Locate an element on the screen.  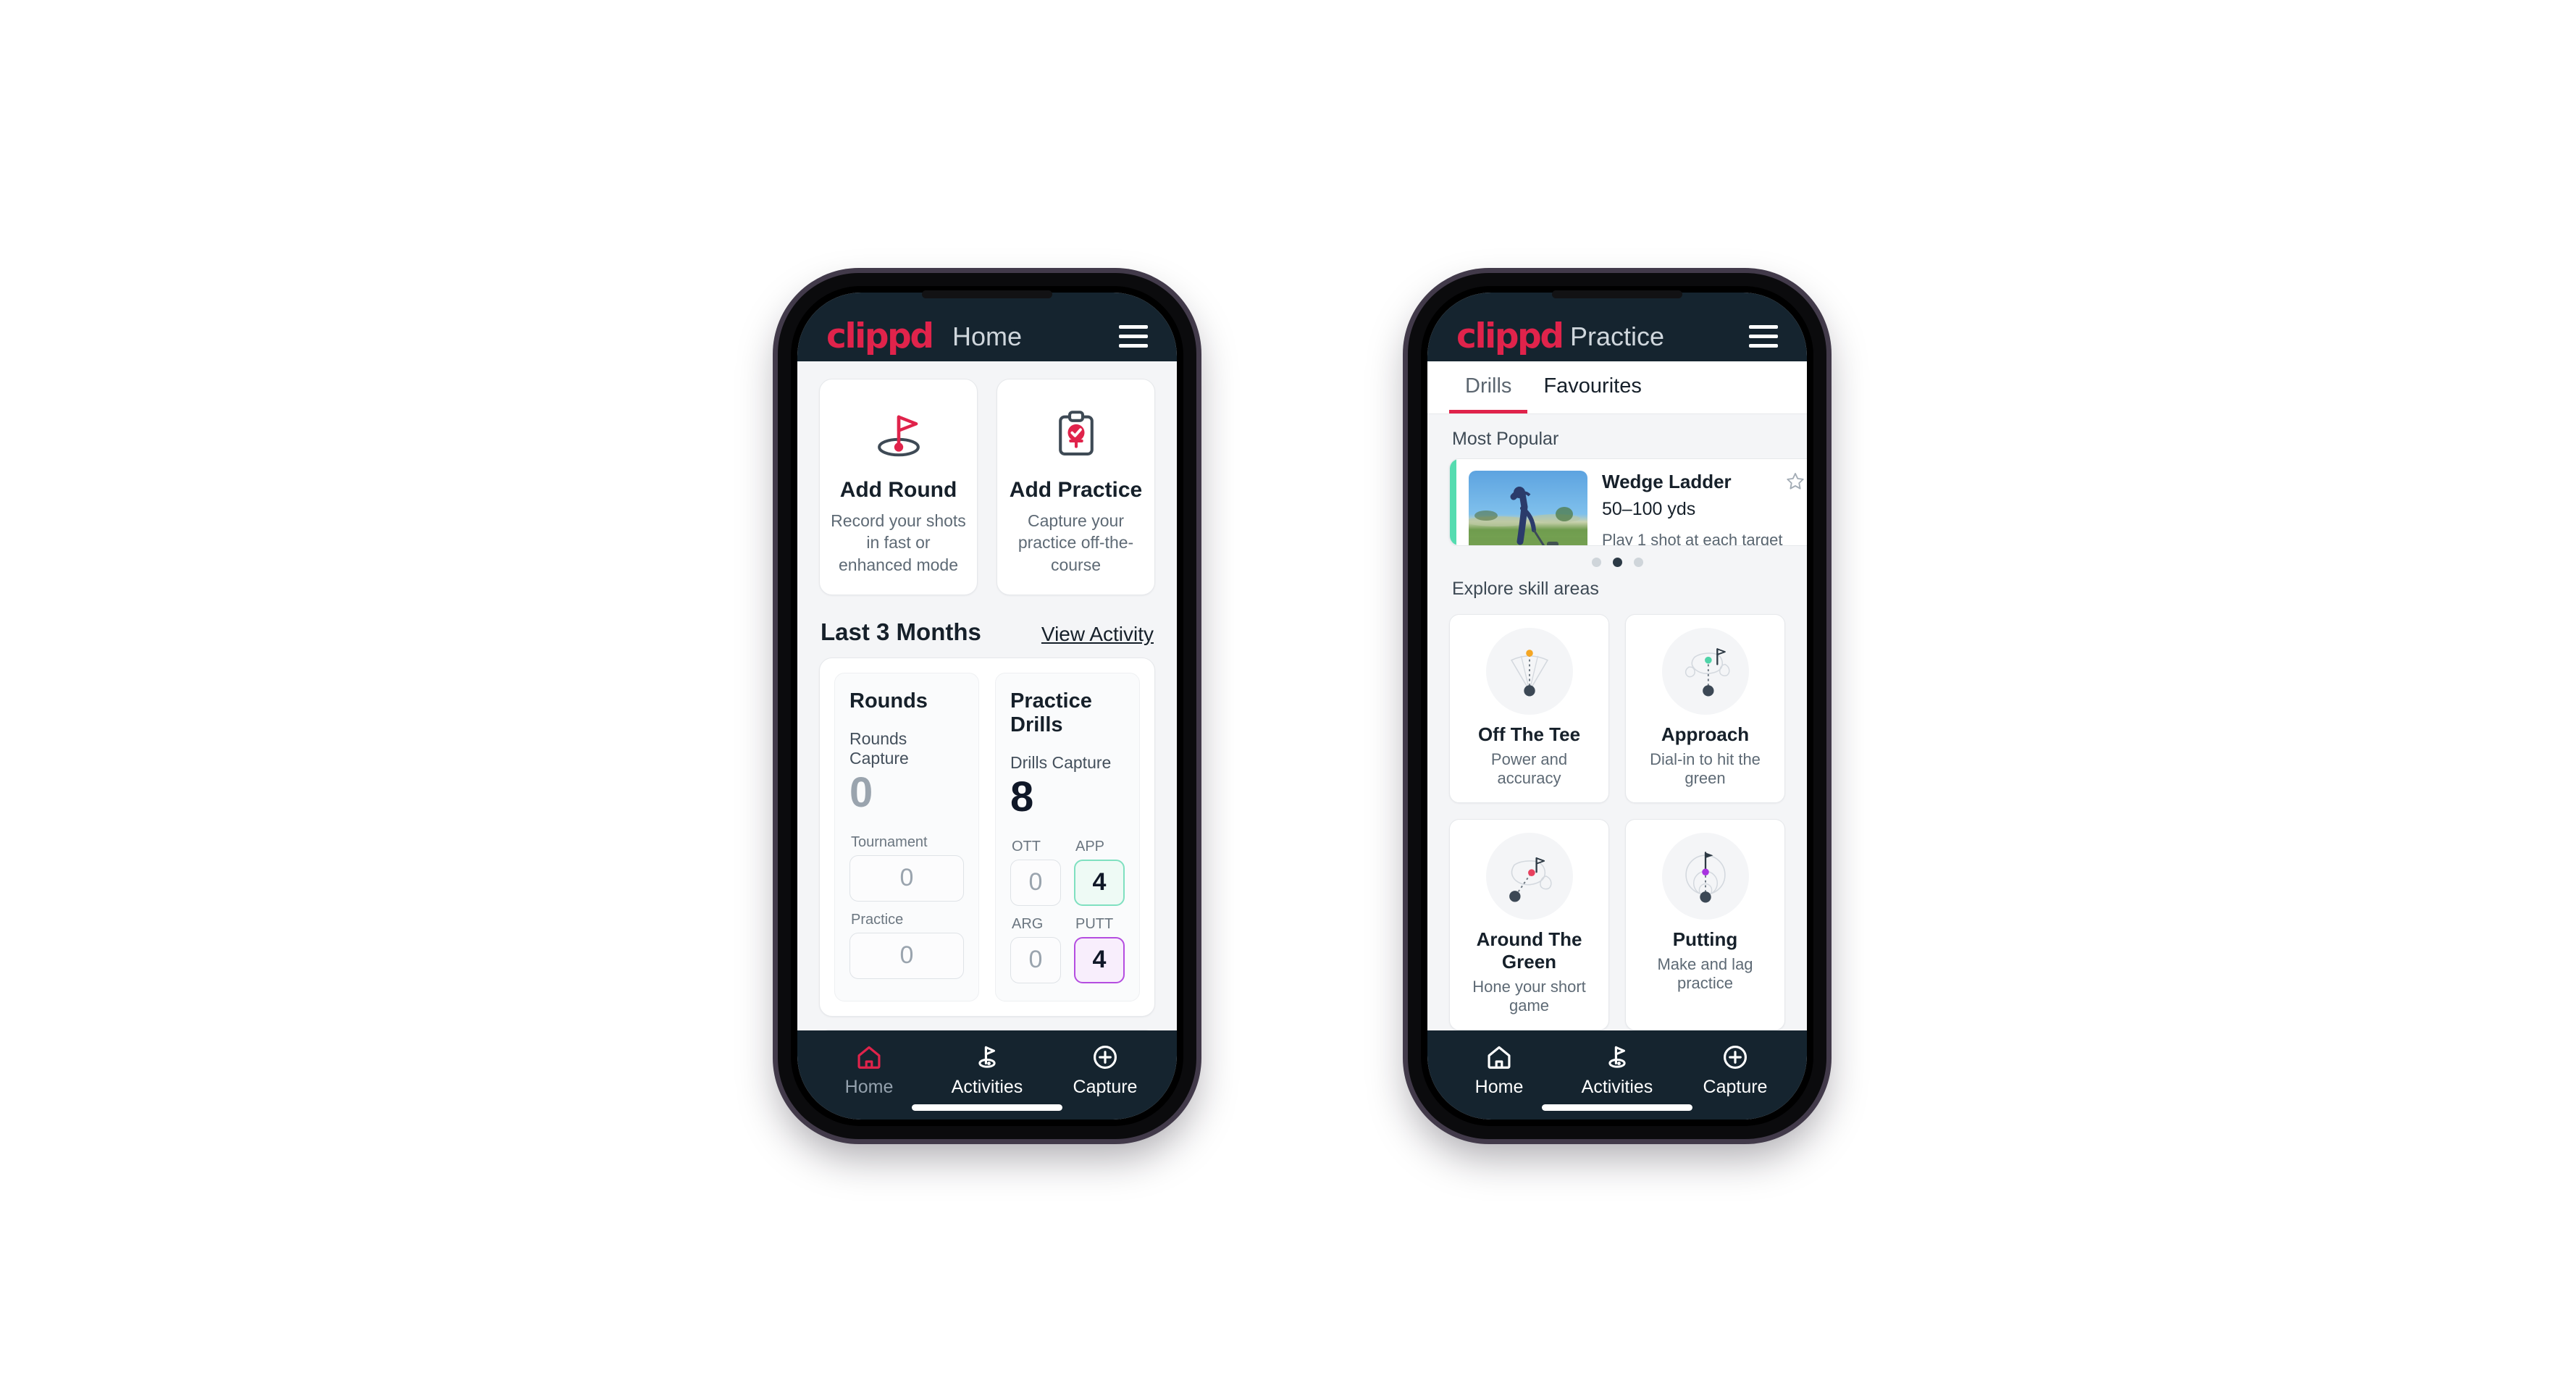
tournament-label: Tournament is located at coordinates (889, 841).